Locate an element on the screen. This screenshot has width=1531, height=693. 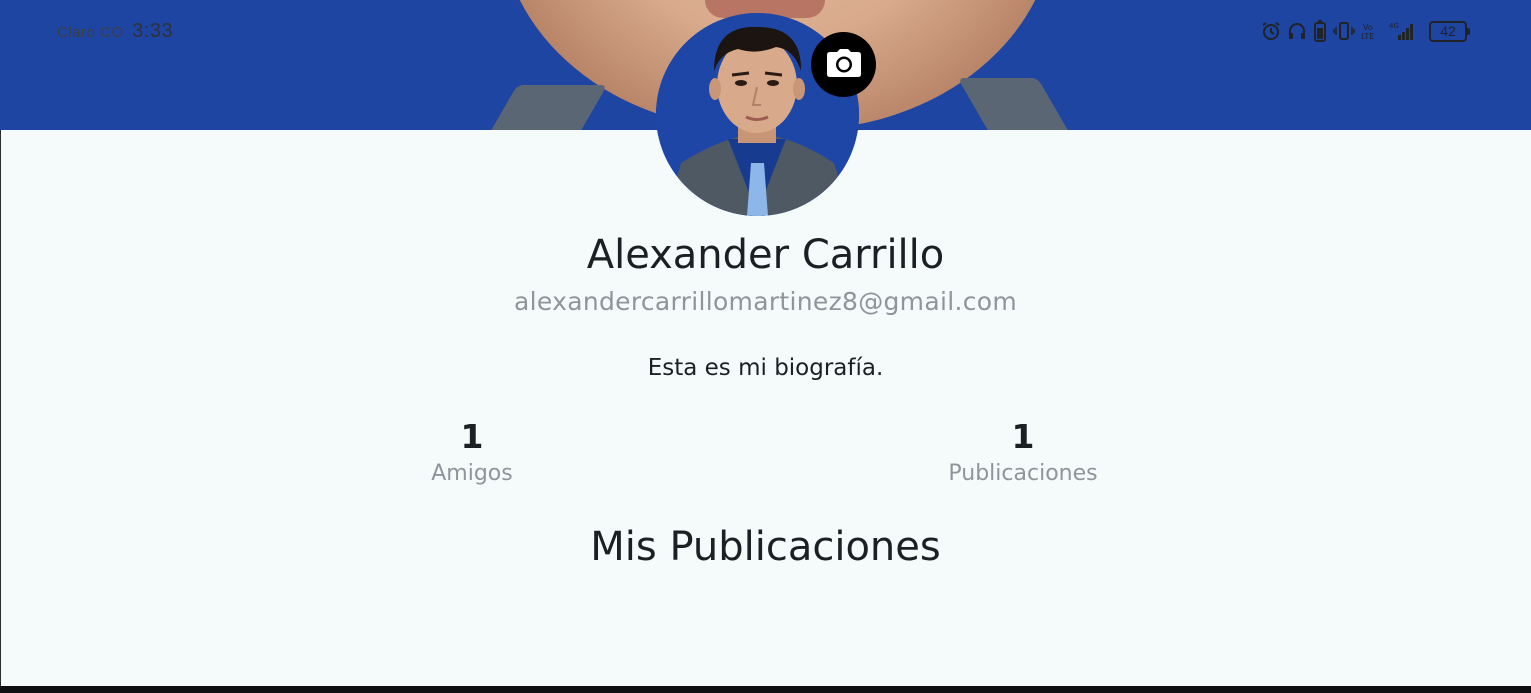
cover-suit-left is located at coordinates (545, 107).